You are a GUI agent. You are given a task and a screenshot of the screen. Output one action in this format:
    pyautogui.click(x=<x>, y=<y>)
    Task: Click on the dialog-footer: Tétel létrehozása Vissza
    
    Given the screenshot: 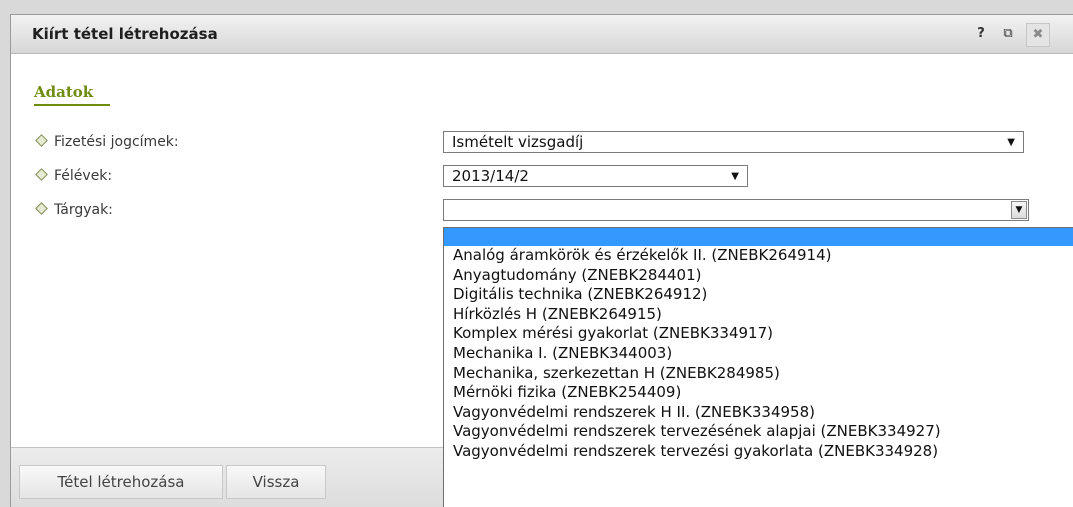 What is the action you would take?
    pyautogui.click(x=227, y=477)
    